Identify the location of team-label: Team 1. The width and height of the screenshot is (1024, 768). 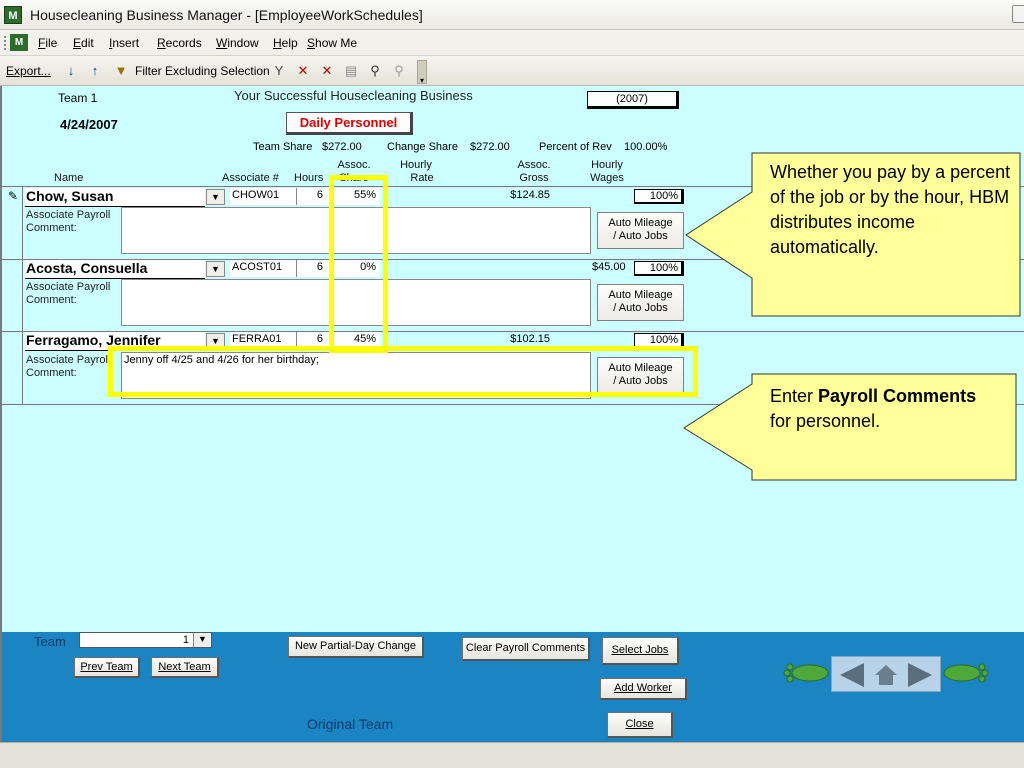
(78, 98).